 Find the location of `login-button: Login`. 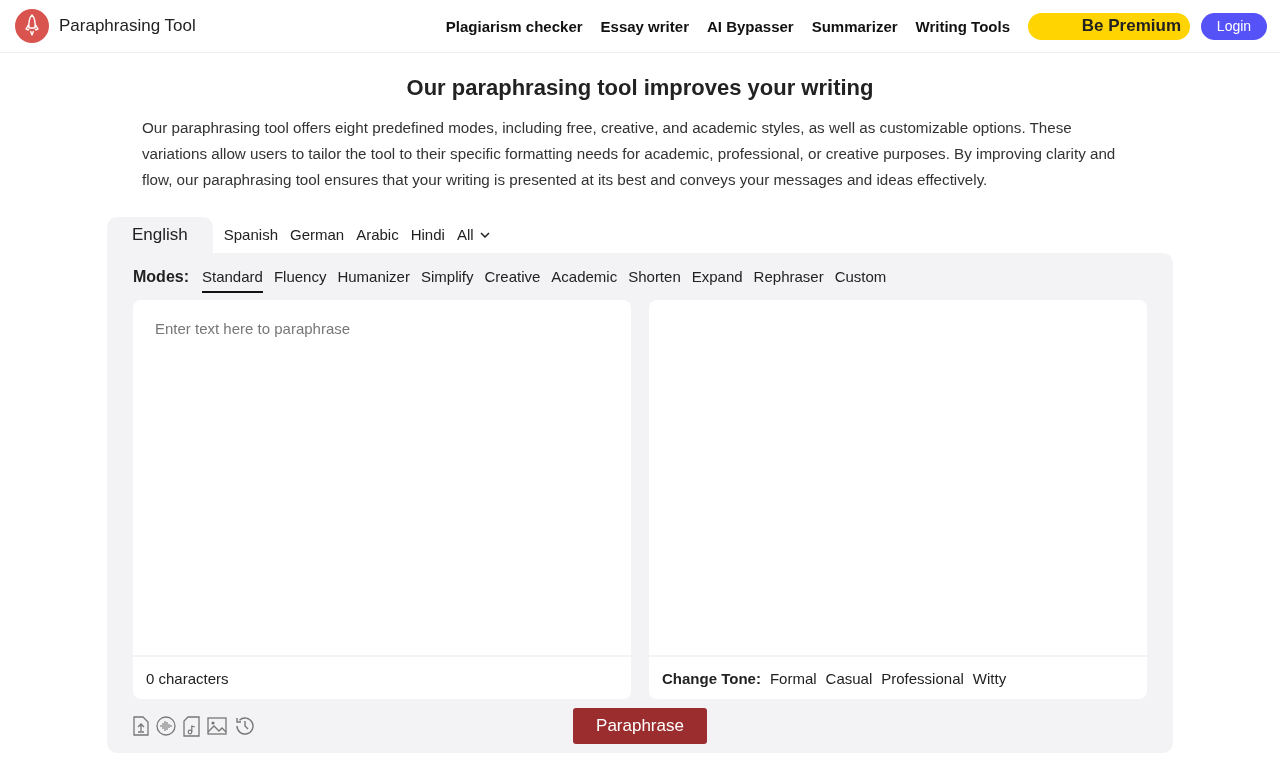

login-button: Login is located at coordinates (1234, 26).